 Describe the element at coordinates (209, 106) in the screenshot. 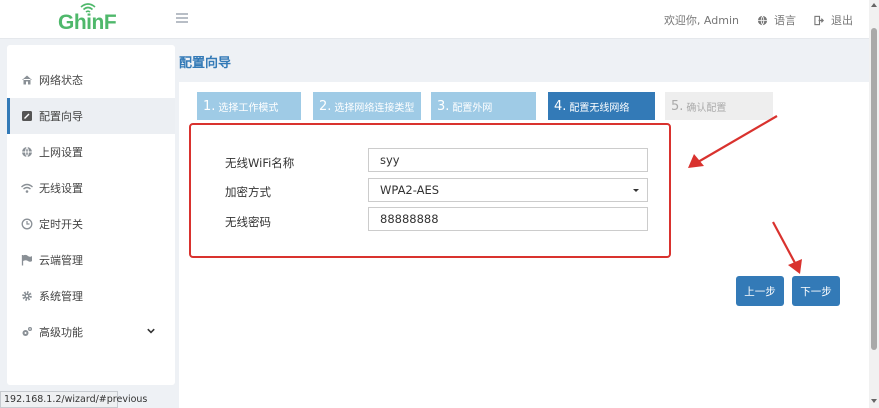

I see `step-number: 1.` at that location.